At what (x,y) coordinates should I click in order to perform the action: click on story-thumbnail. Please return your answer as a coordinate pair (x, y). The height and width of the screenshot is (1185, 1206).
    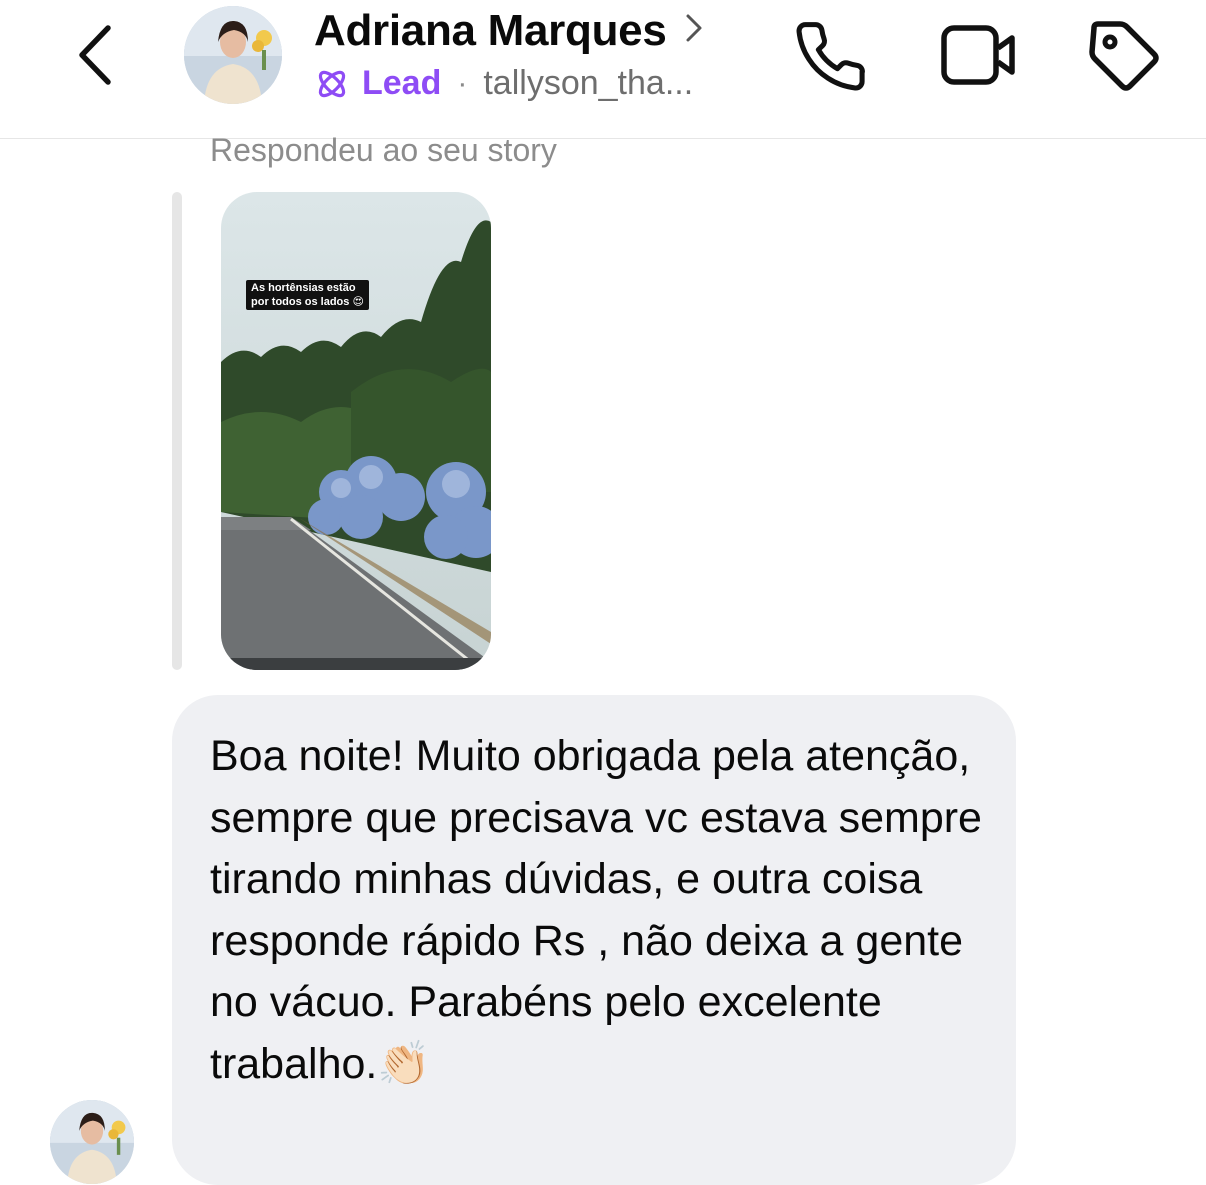
    Looking at the image, I should click on (356, 431).